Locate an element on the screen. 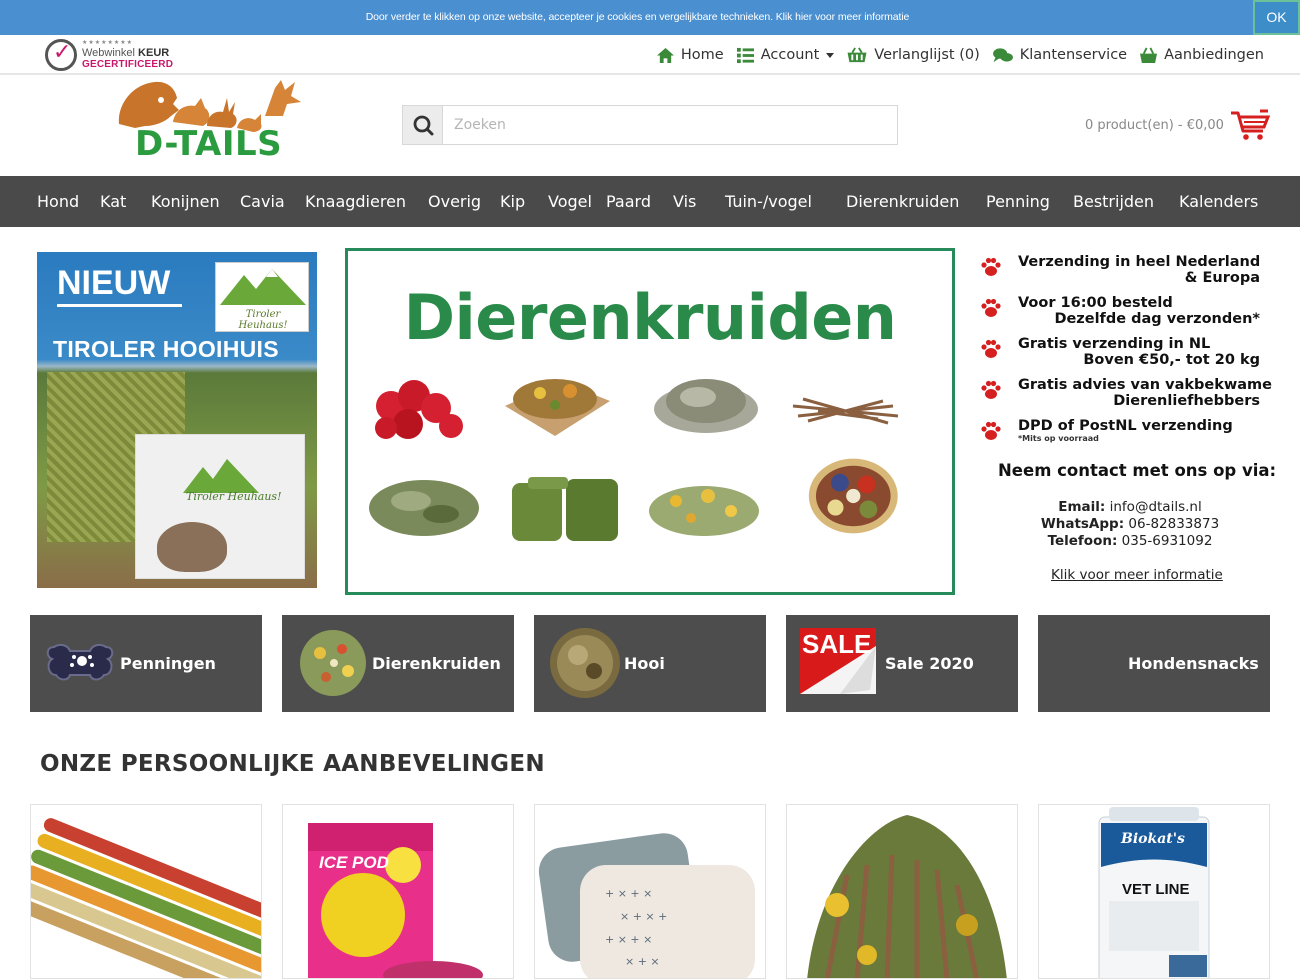 This screenshot has width=1300, height=979. nav-item-tuin-vogel: Tuin-/vogel is located at coordinates (768, 201).